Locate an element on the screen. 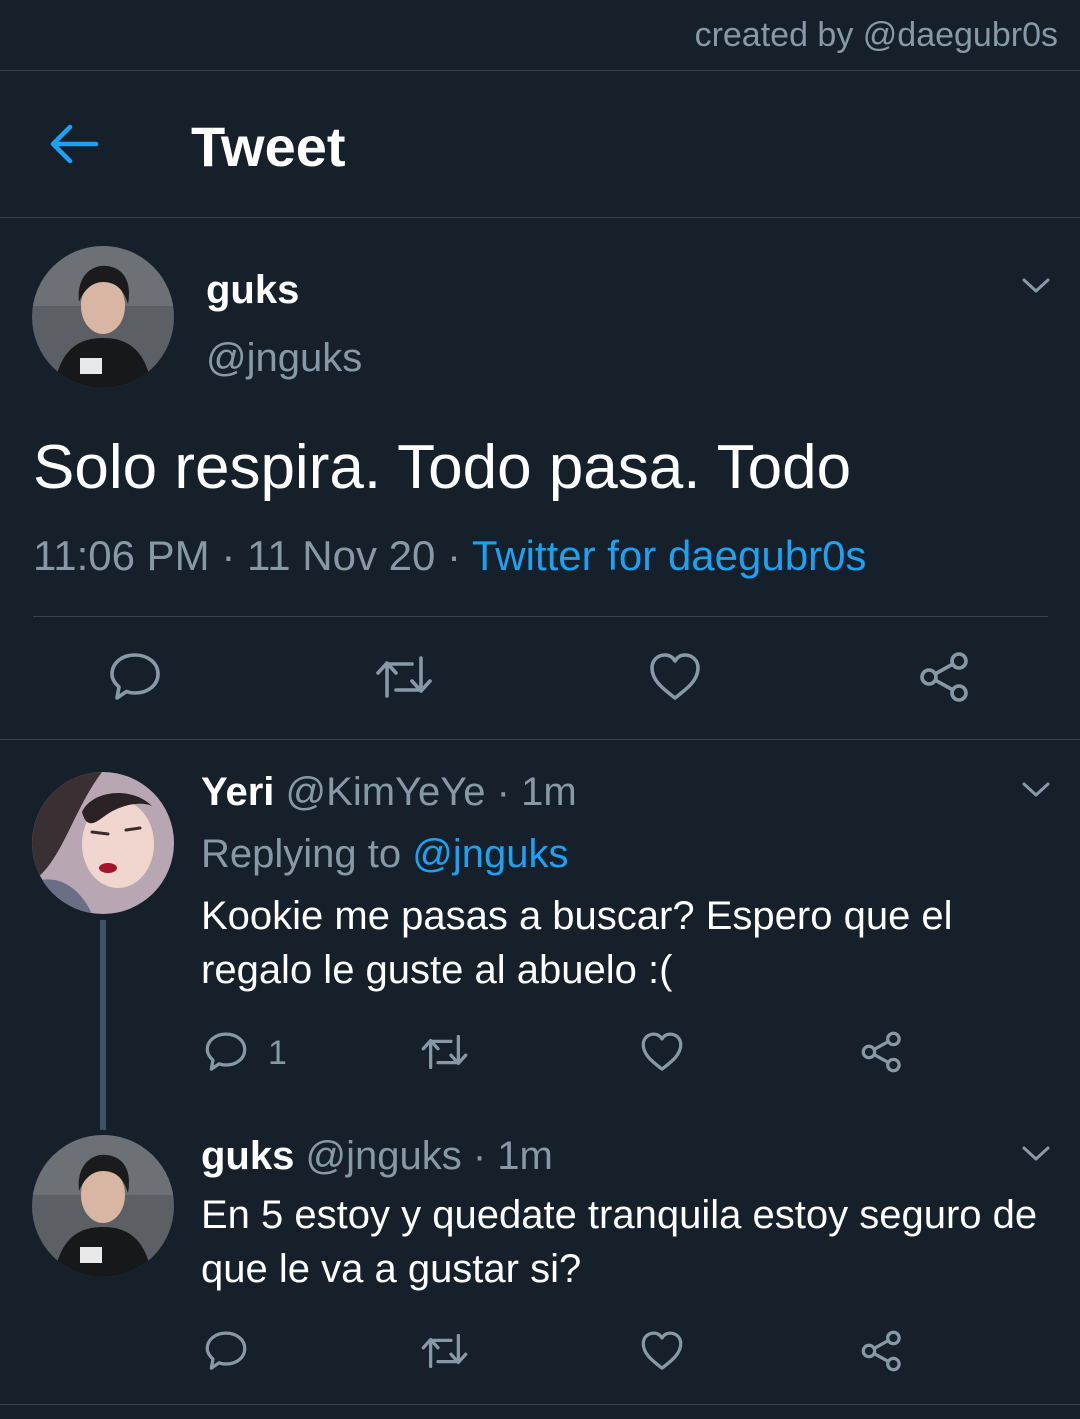 Image resolution: width=1080 pixels, height=1419 pixels. author-handle: @jnguks is located at coordinates (284, 358).